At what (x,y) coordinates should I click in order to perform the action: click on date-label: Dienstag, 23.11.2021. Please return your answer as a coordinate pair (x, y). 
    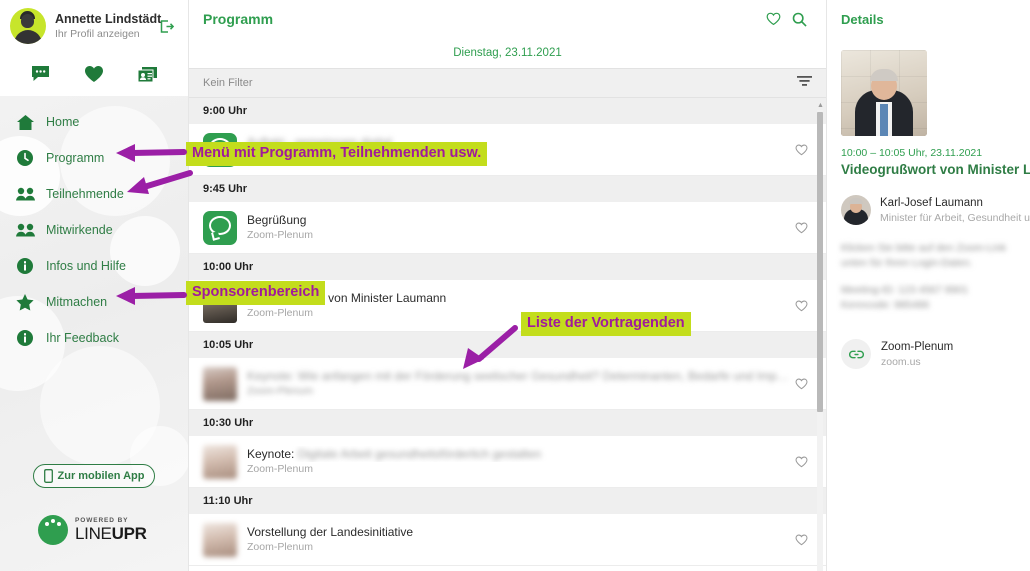
    Looking at the image, I should click on (507, 53).